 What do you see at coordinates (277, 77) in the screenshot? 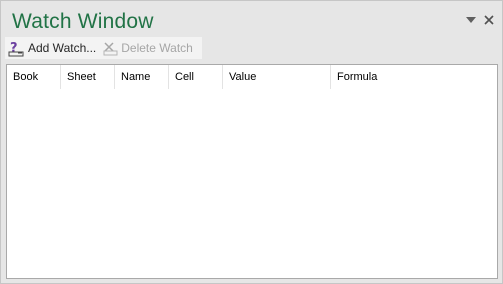
I see `column-header-value: Value` at bounding box center [277, 77].